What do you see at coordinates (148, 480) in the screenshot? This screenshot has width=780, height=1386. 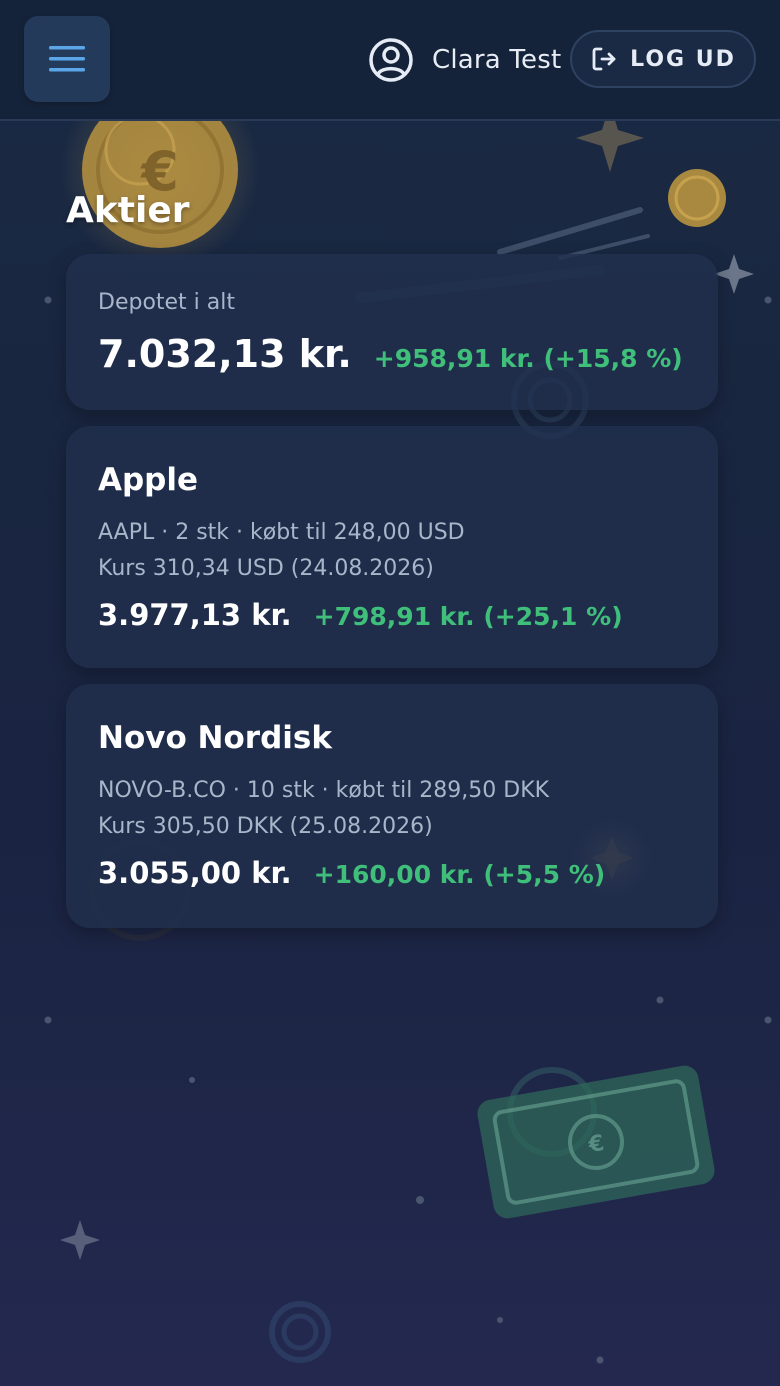 I see `stock-name: Apple` at bounding box center [148, 480].